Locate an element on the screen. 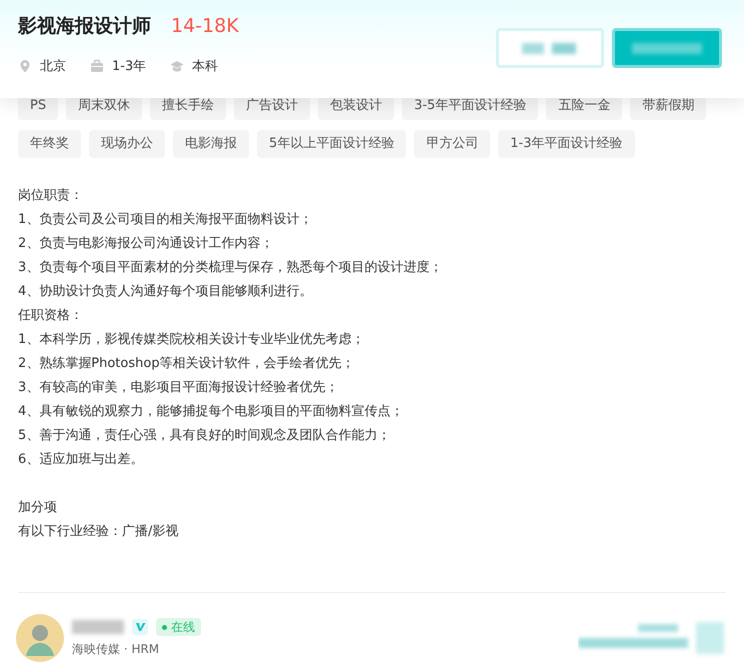 This screenshot has width=744, height=664. tag: 5年以上平面设计经验 is located at coordinates (331, 144).